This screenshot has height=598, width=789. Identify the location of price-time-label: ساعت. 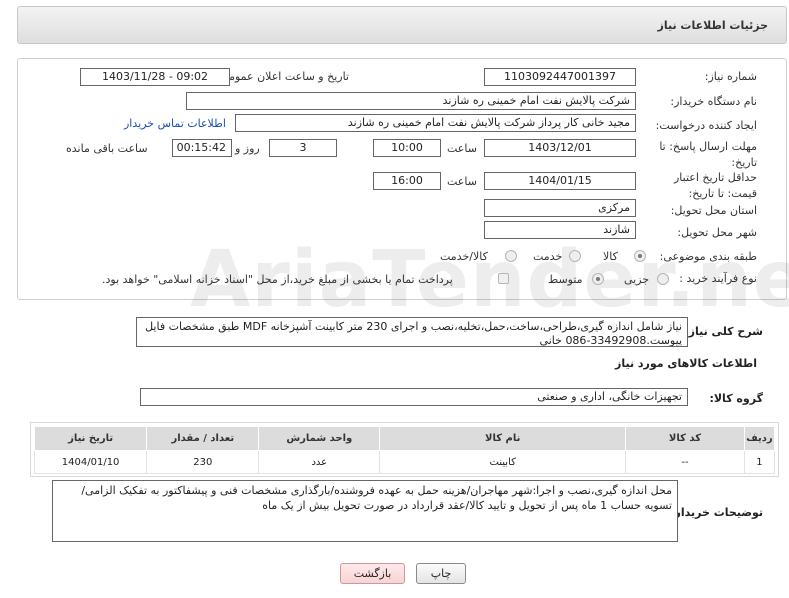
(462, 181).